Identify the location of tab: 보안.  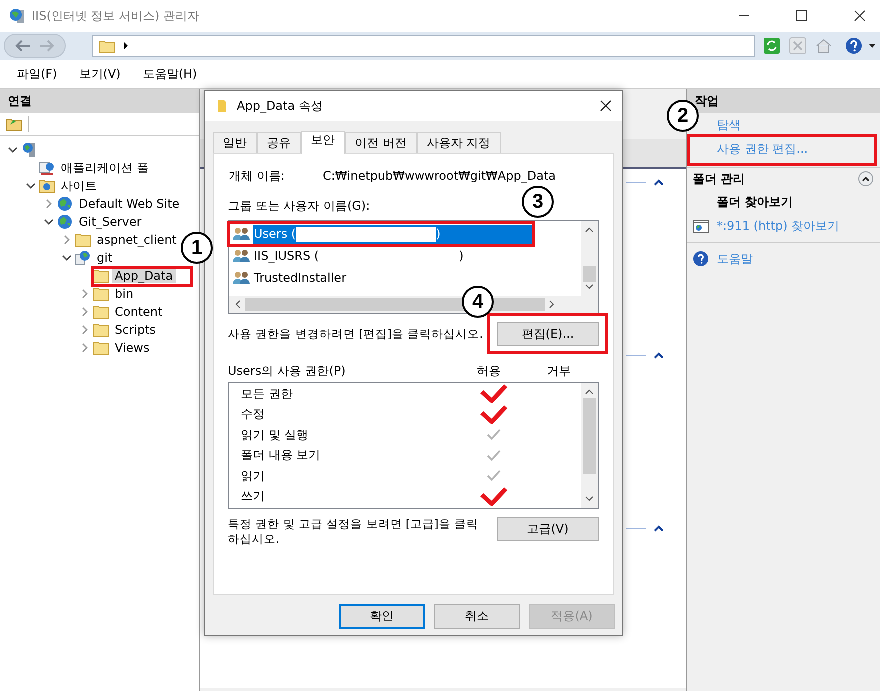
(323, 142).